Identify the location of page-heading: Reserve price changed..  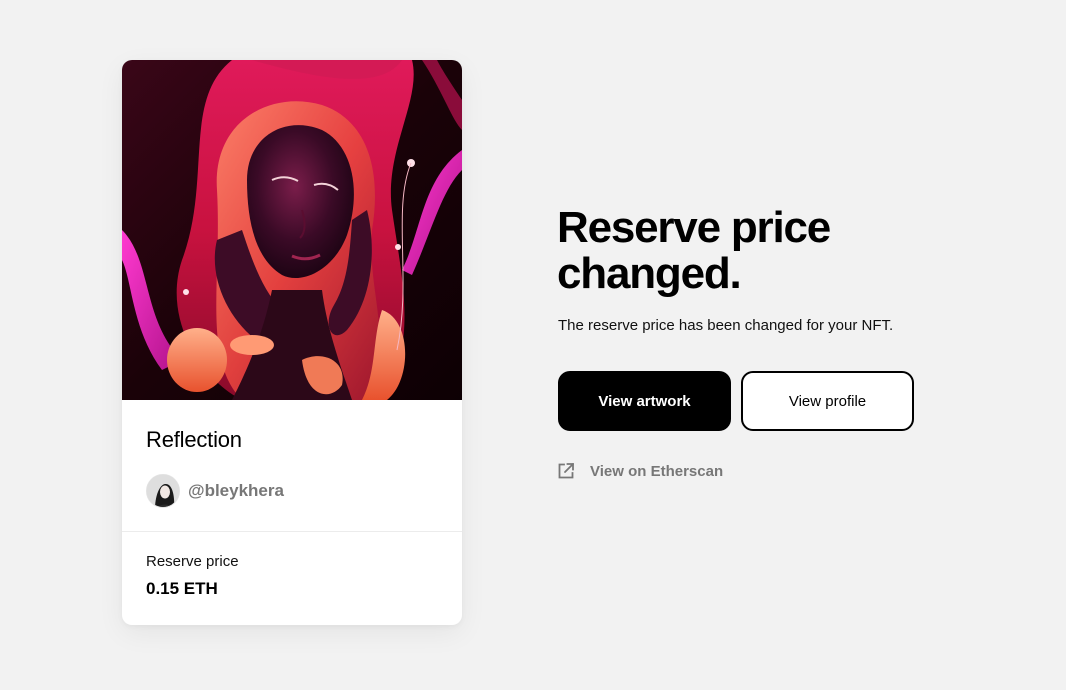
(757, 251).